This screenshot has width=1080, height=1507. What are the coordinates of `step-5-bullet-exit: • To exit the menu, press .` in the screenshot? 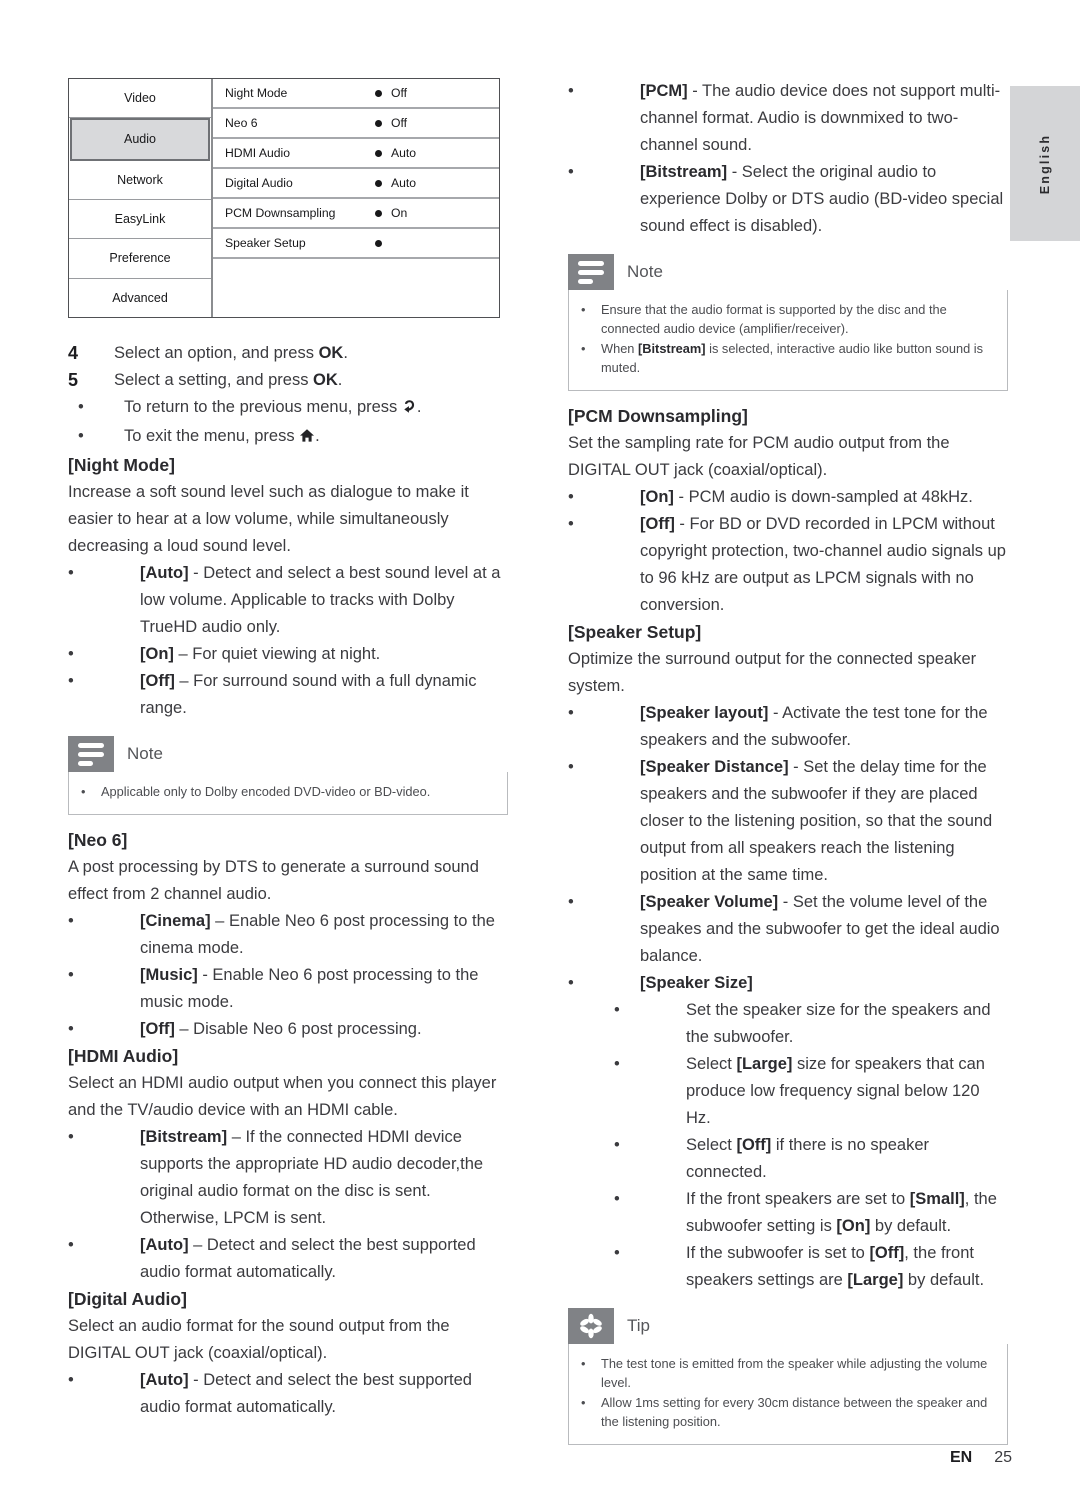 It's located at (288, 437).